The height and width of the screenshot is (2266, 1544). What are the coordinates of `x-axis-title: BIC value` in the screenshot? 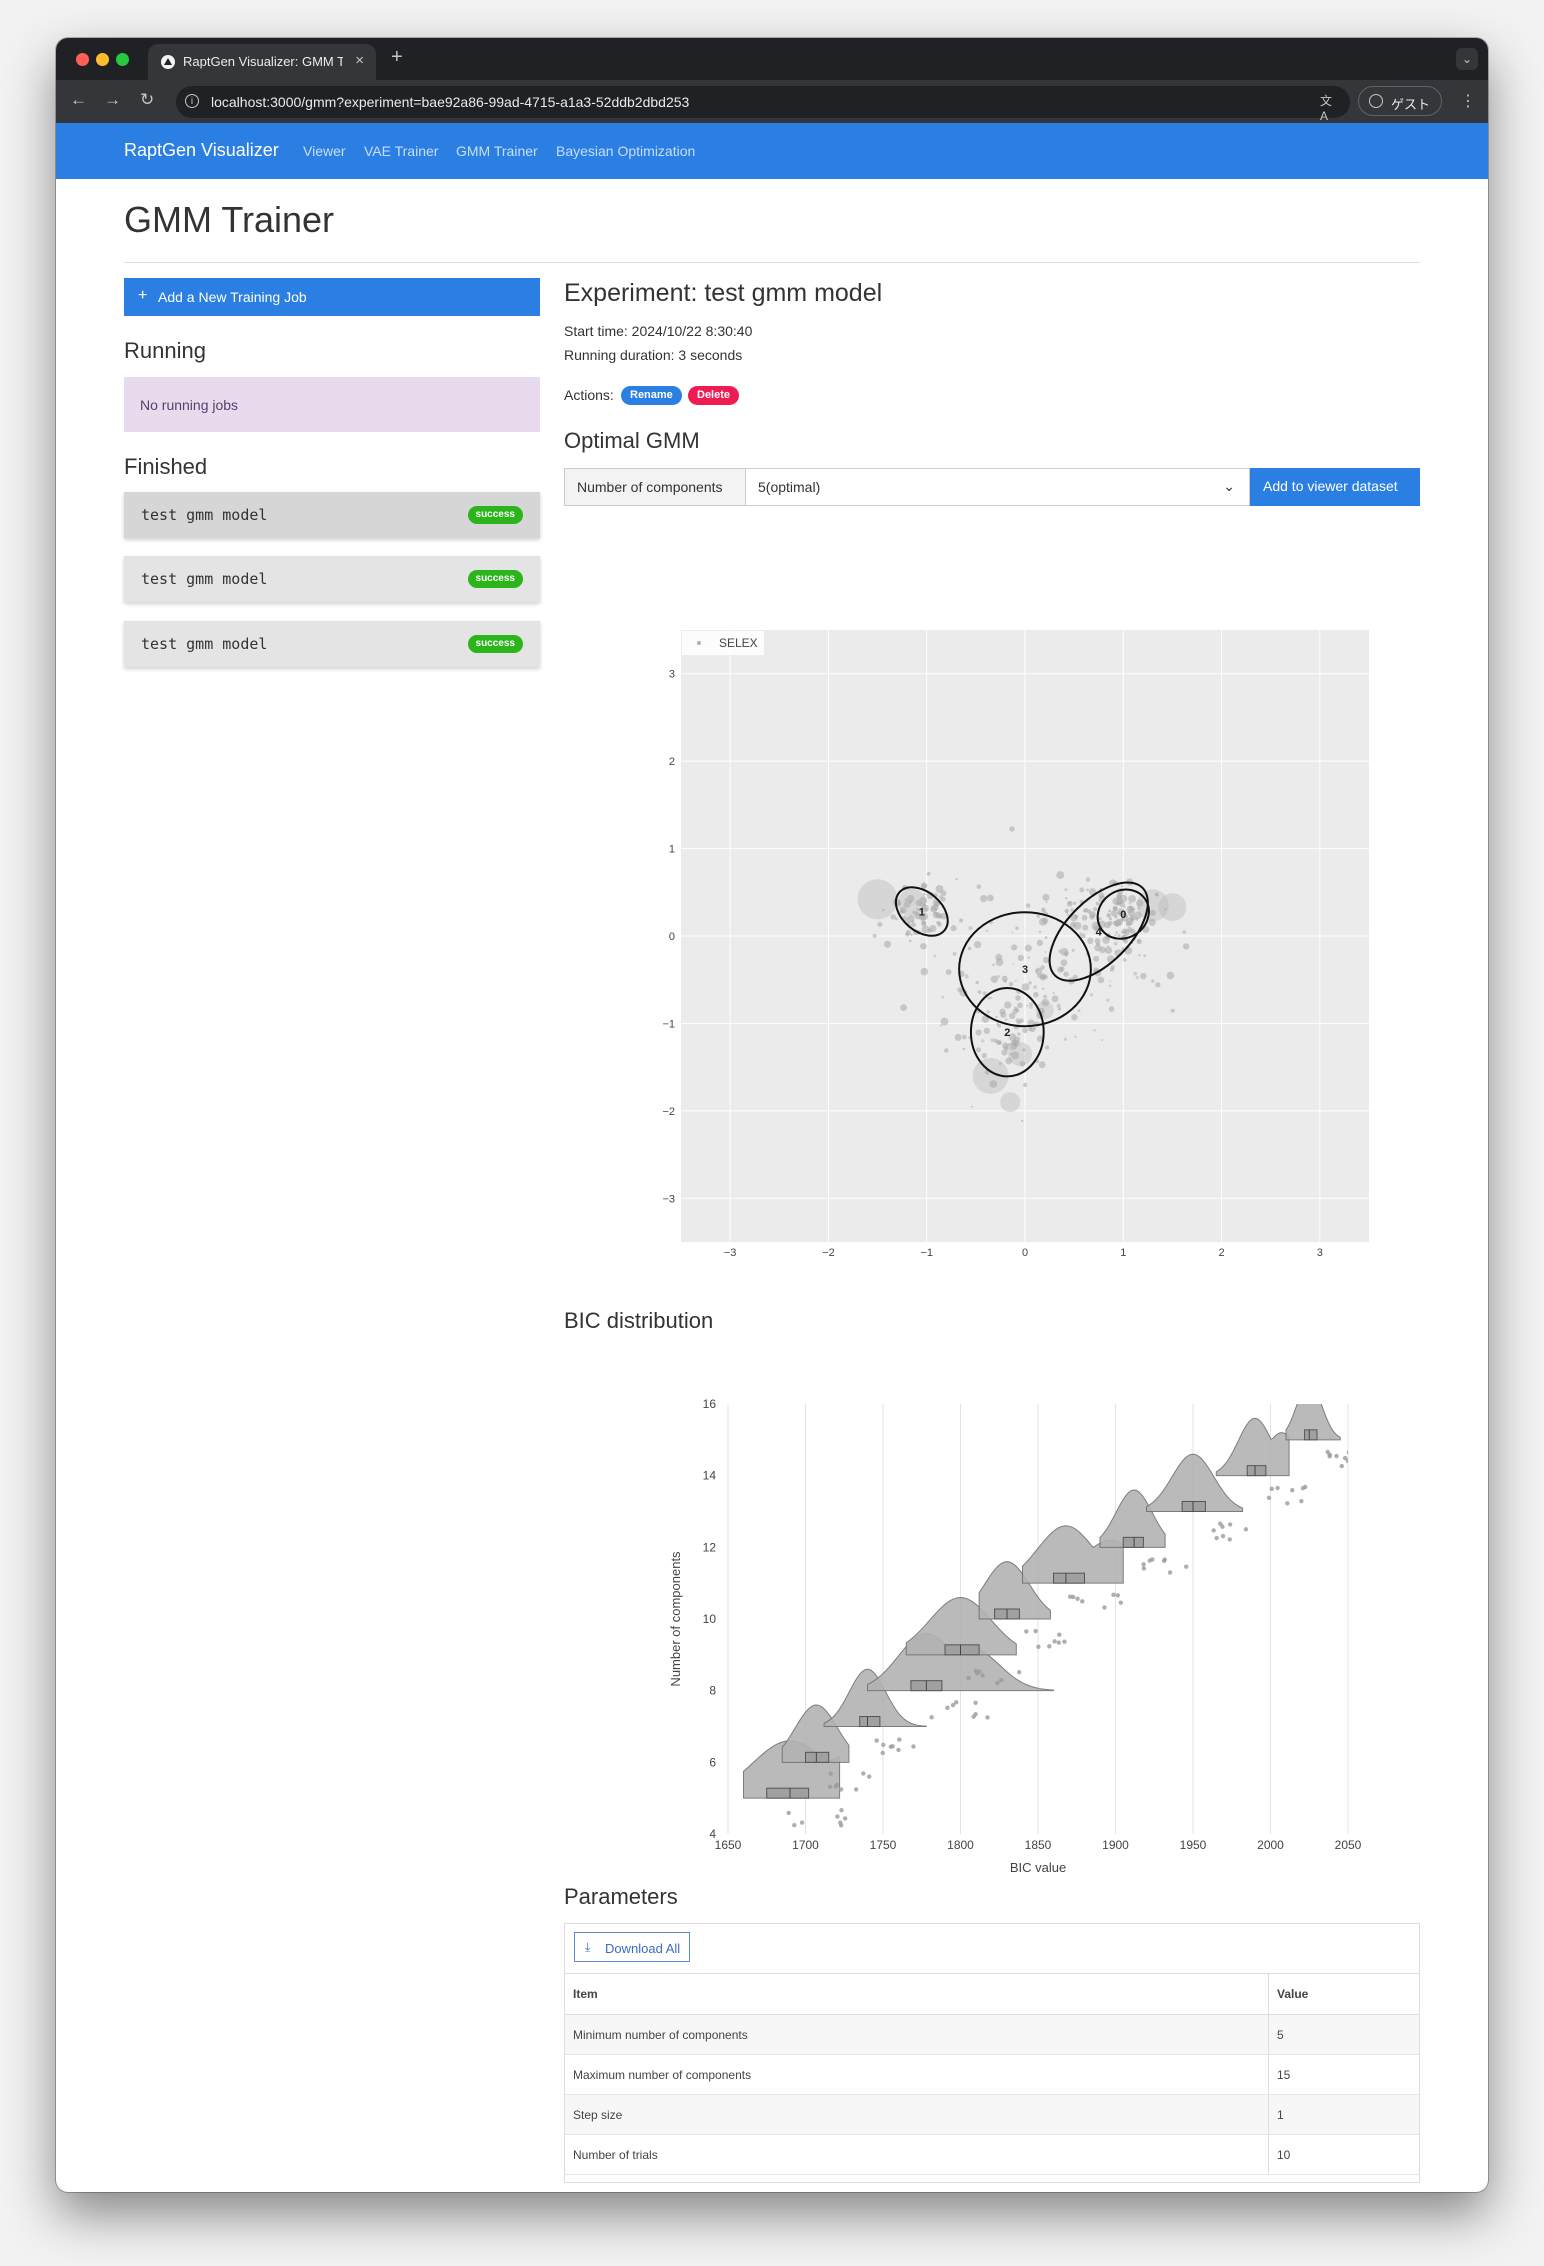 It's located at (1038, 1867).